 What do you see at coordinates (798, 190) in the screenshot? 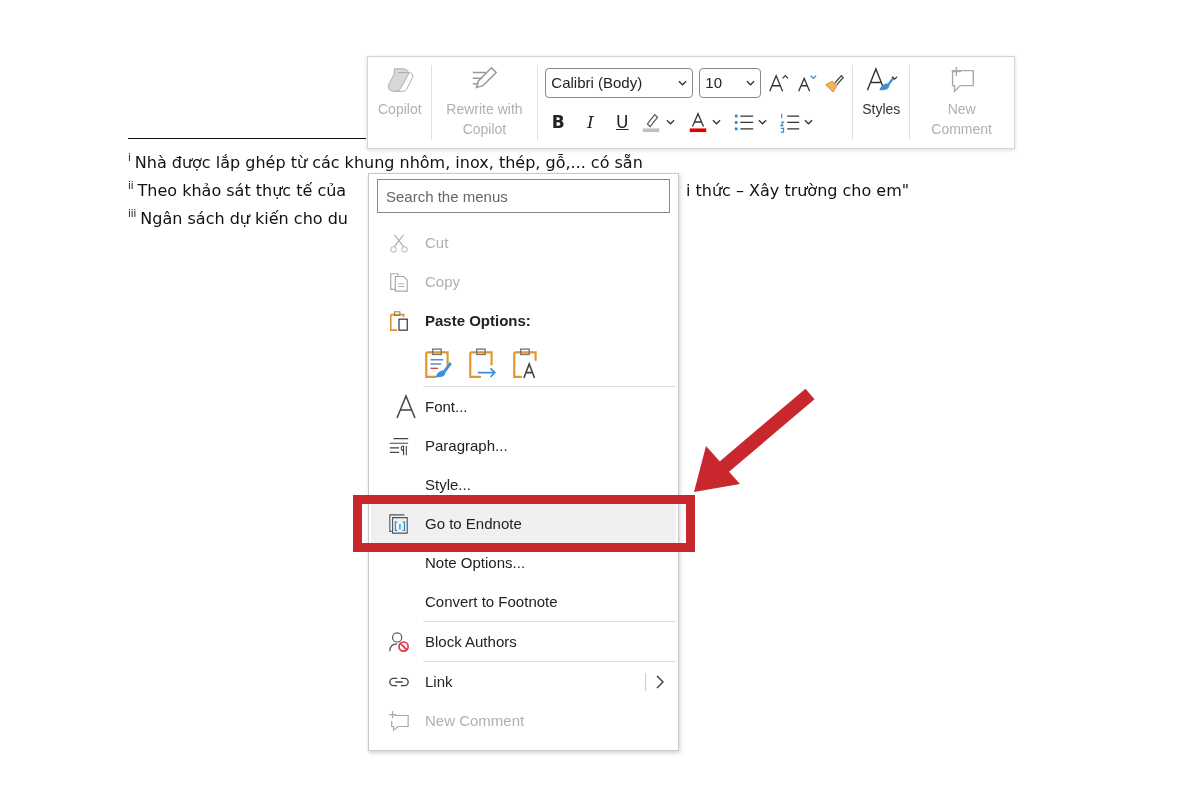
I see `endnote-text: i thức – Xây trường cho em"` at bounding box center [798, 190].